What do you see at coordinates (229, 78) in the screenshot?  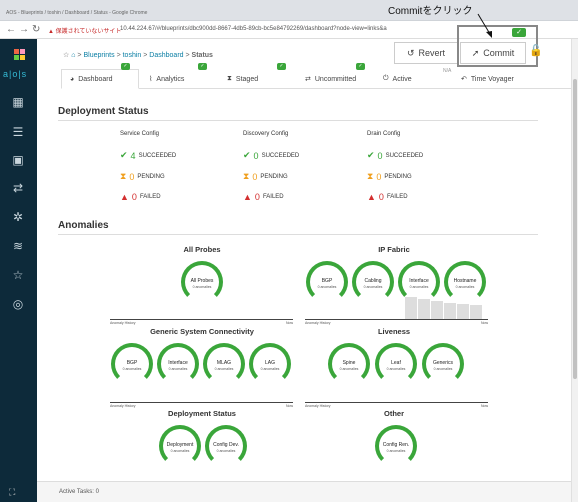 I see `staged-icon: ⧗` at bounding box center [229, 78].